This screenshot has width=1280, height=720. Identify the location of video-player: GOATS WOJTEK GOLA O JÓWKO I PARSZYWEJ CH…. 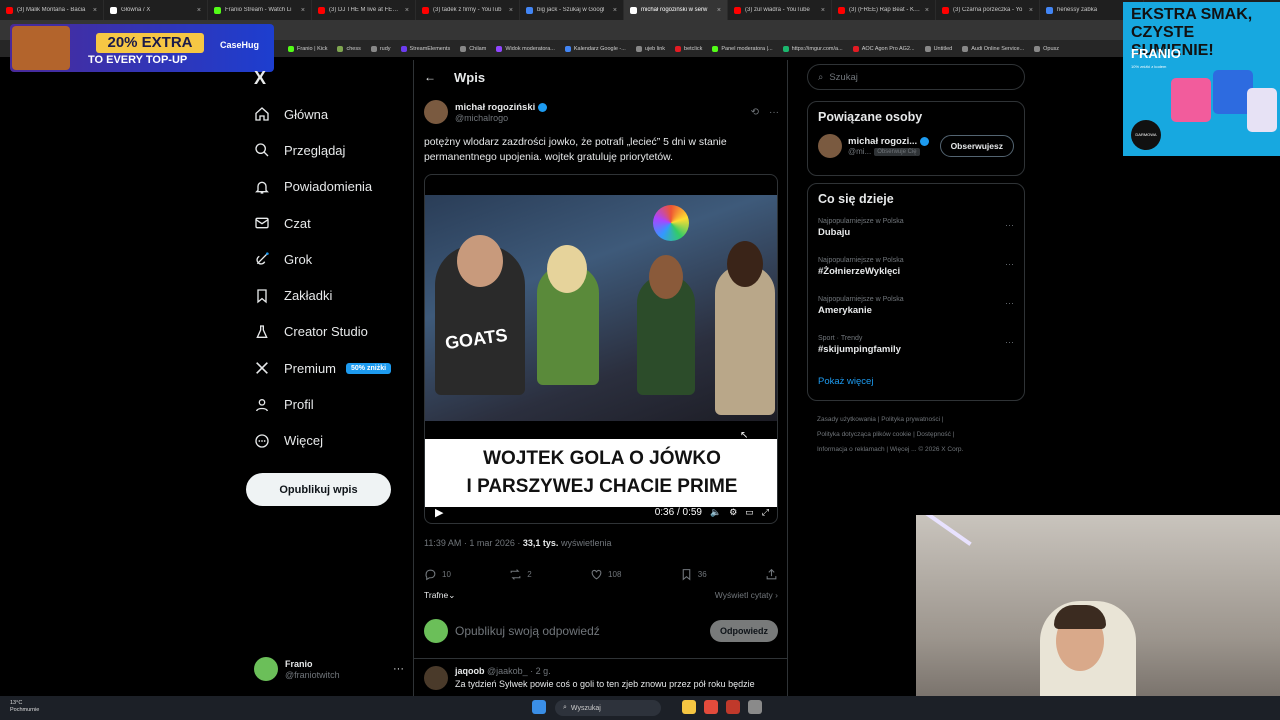
(601, 349).